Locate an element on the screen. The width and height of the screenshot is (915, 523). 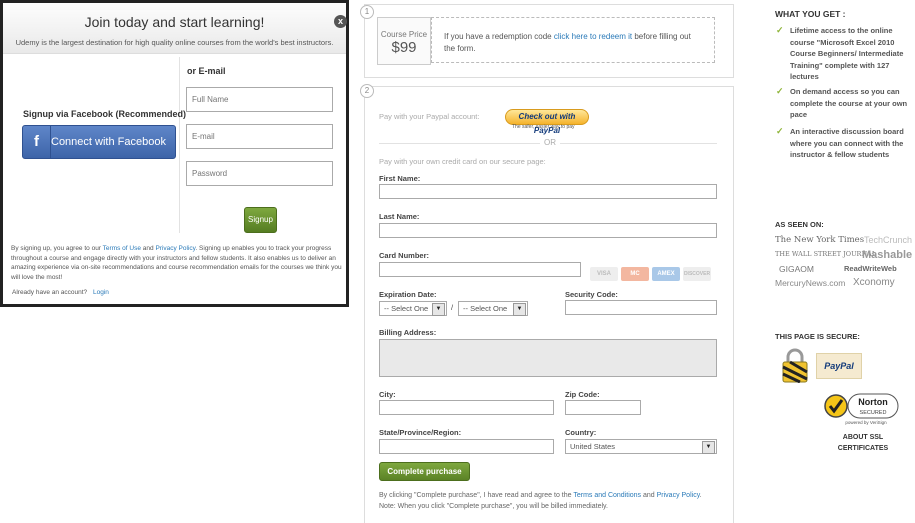
redeem-link: click here to redeem it is located at coordinates (593, 36).